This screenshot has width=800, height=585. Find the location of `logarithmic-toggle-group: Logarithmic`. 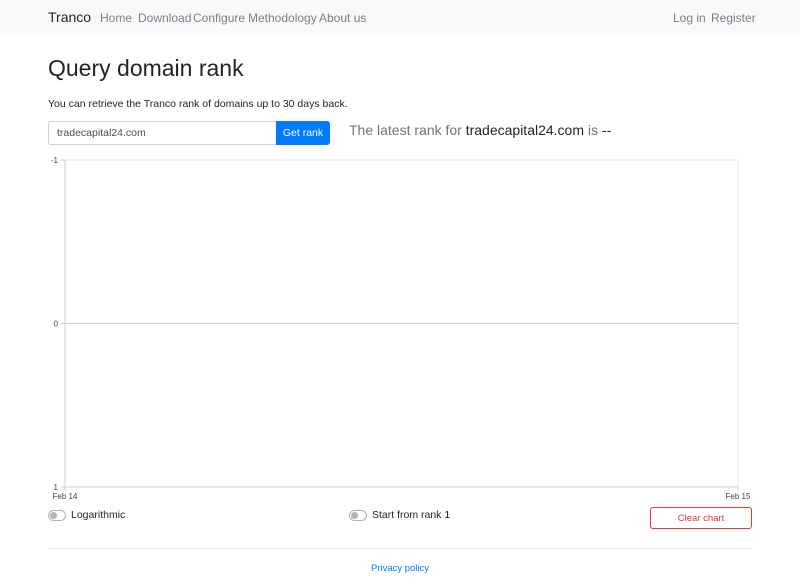

logarithmic-toggle-group: Logarithmic is located at coordinates (86, 515).